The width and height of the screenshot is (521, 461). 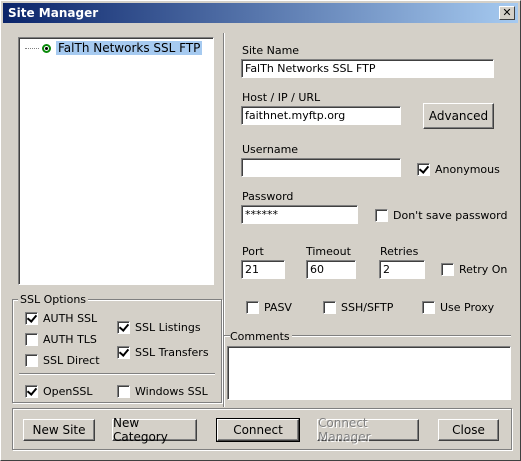 What do you see at coordinates (117, 374) in the screenshot?
I see `ssl-divider` at bounding box center [117, 374].